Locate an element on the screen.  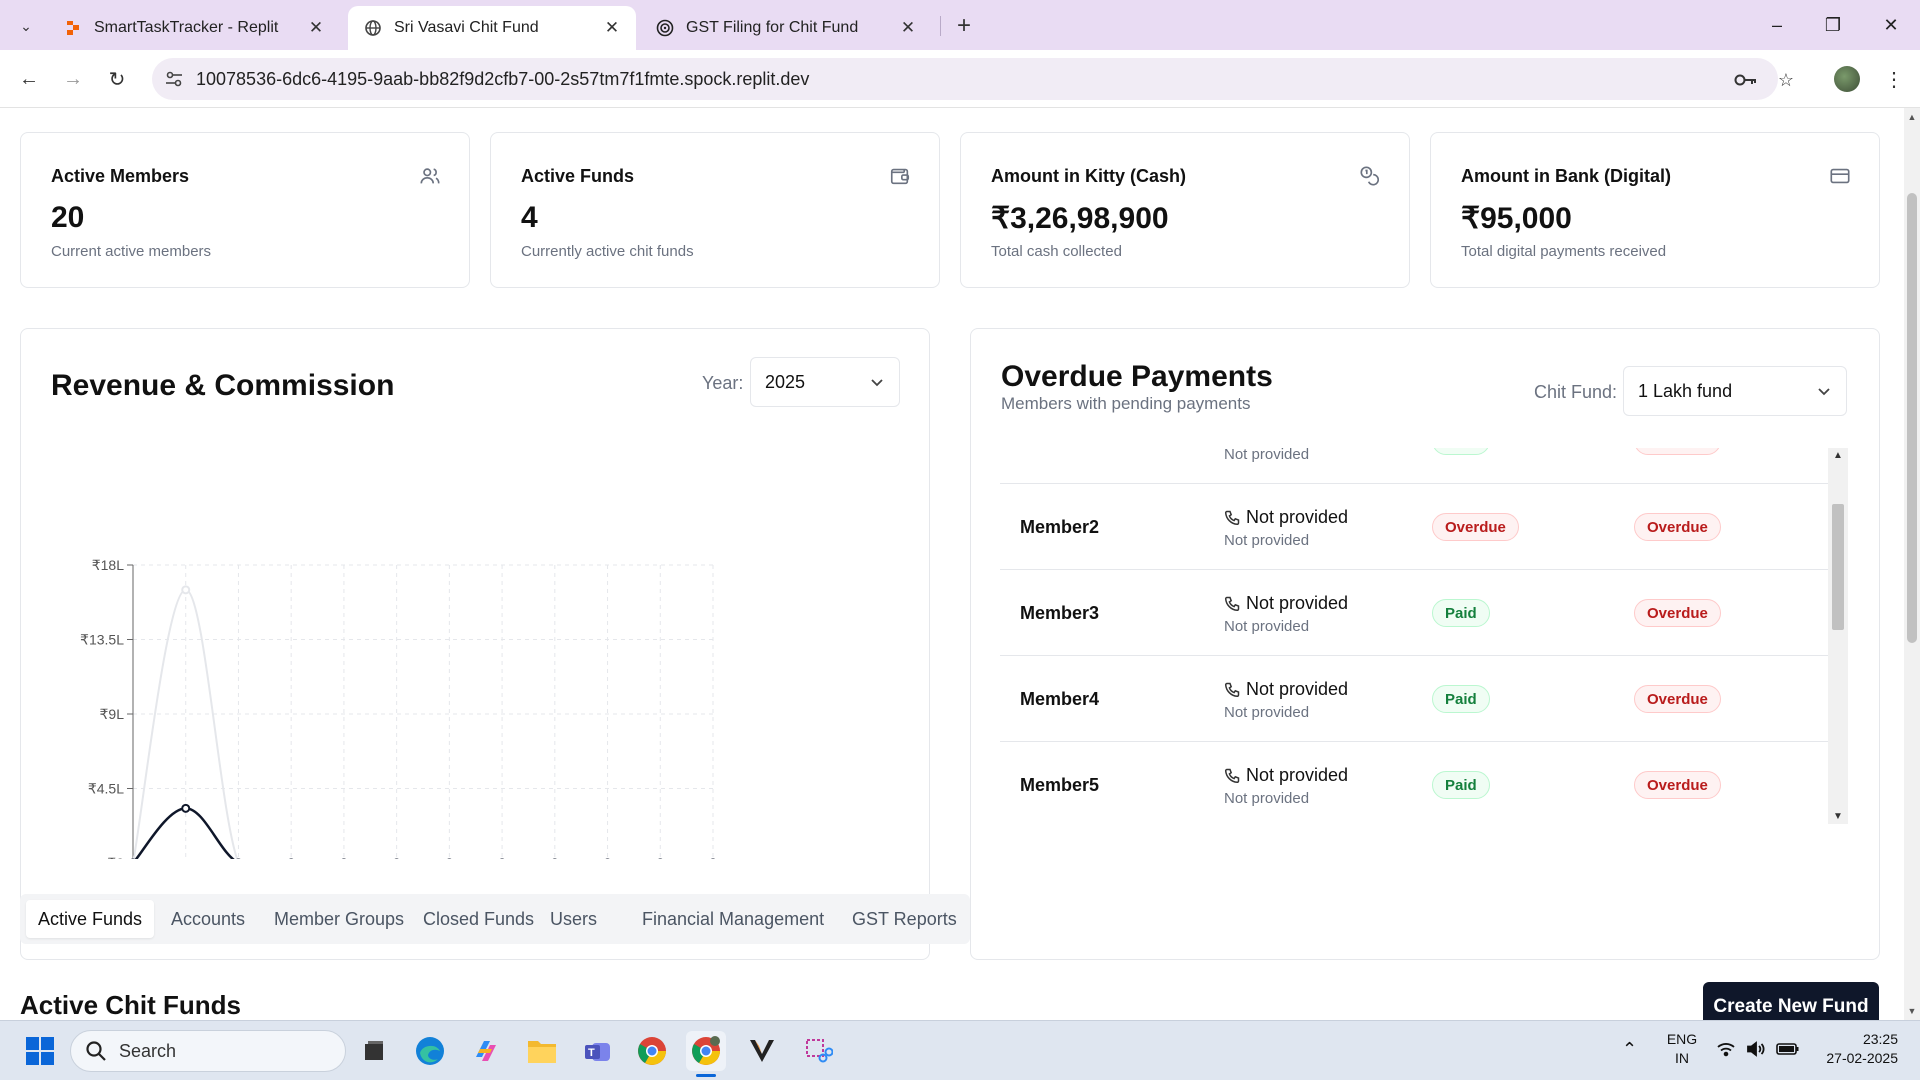
create-new-fund-button: Create New Fund is located at coordinates (1791, 1001).